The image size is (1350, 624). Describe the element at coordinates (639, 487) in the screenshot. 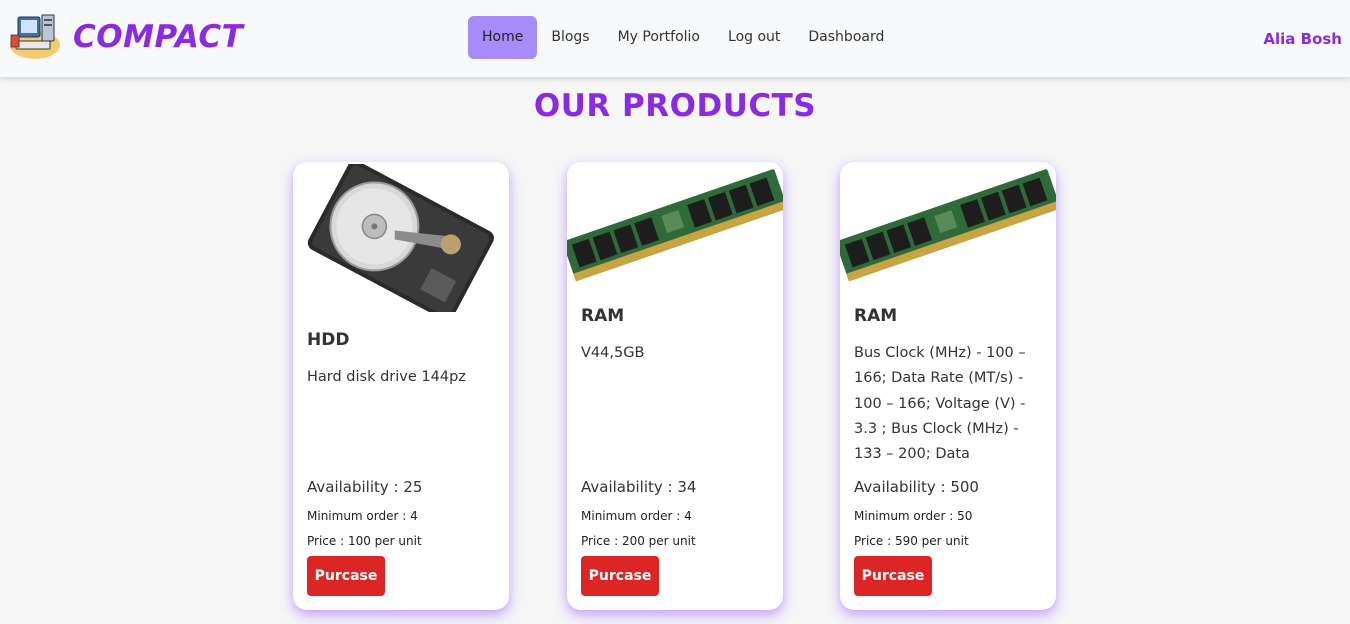

I see `product-availability: Availability : 34` at that location.